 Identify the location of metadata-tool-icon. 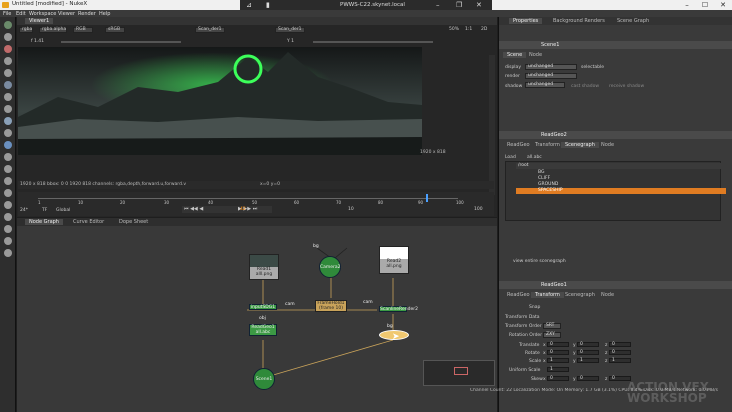
(8, 157).